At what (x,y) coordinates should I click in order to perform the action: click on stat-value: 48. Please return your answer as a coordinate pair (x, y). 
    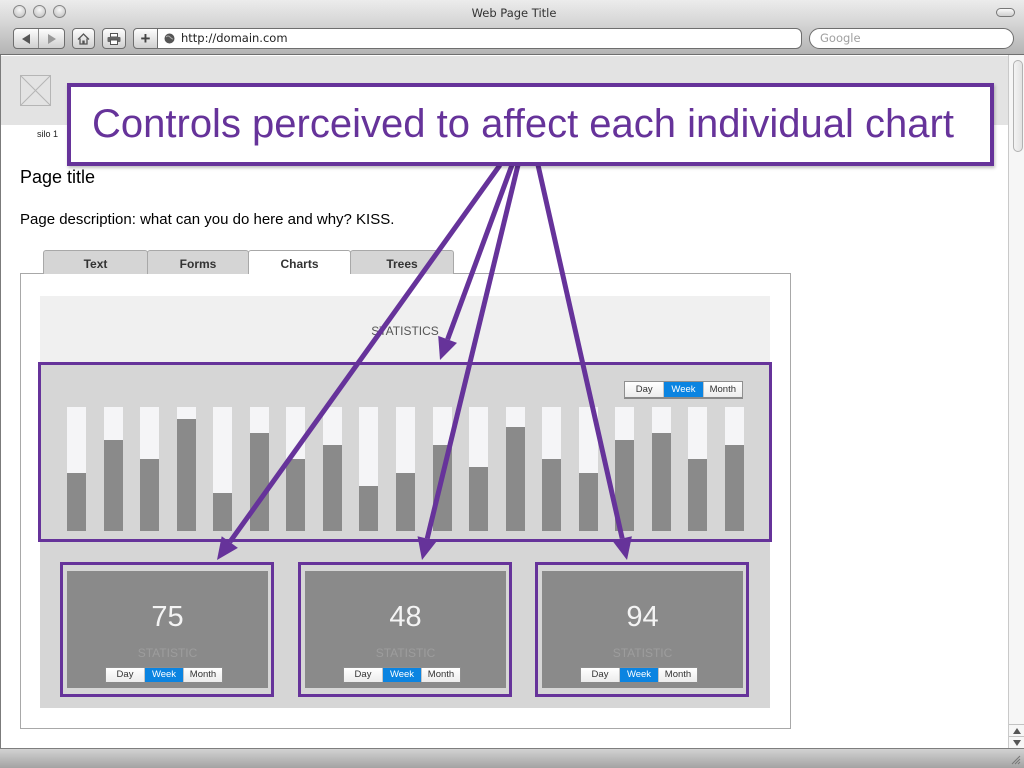
    Looking at the image, I should click on (405, 617).